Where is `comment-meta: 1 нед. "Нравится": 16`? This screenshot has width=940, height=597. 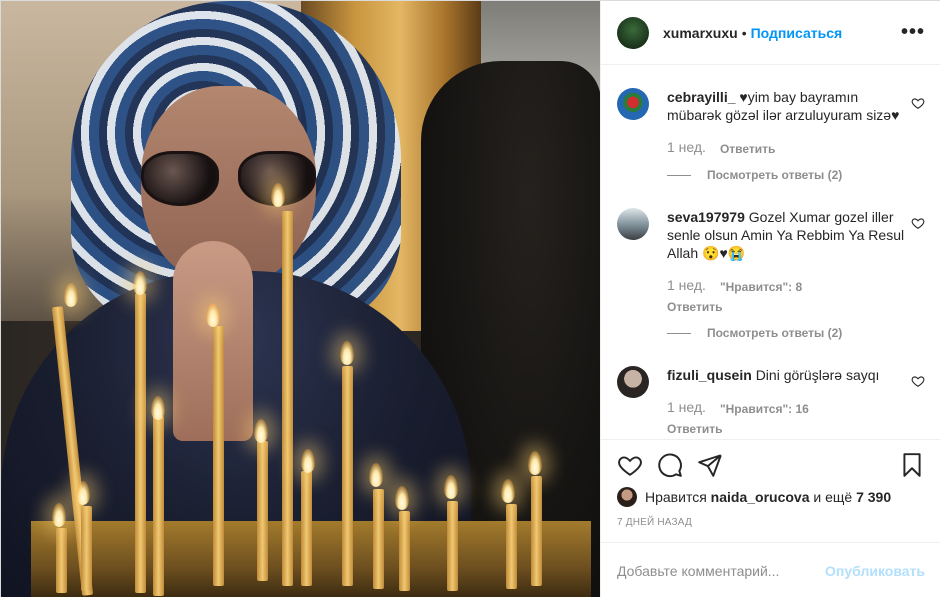
comment-meta: 1 нед. "Нравится": 16 is located at coordinates (787, 408).